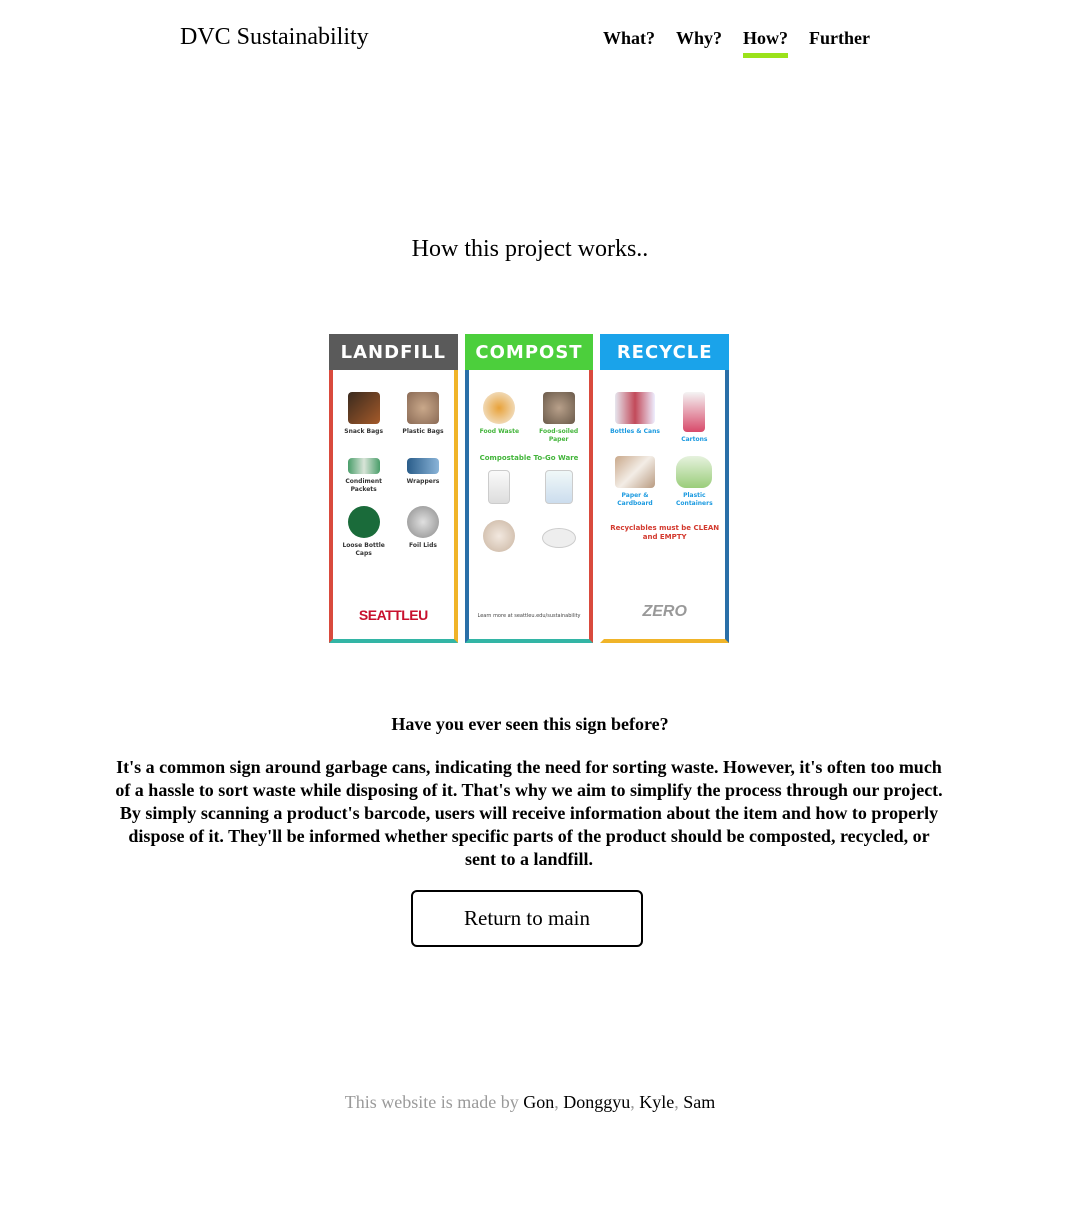 The height and width of the screenshot is (1207, 1073). What do you see at coordinates (274, 37) in the screenshot?
I see `site-brand: DVC Sustainability` at bounding box center [274, 37].